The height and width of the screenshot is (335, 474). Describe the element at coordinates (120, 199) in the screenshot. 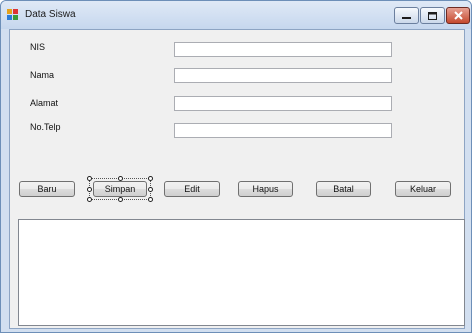

I see `resize-handle-bottom` at that location.